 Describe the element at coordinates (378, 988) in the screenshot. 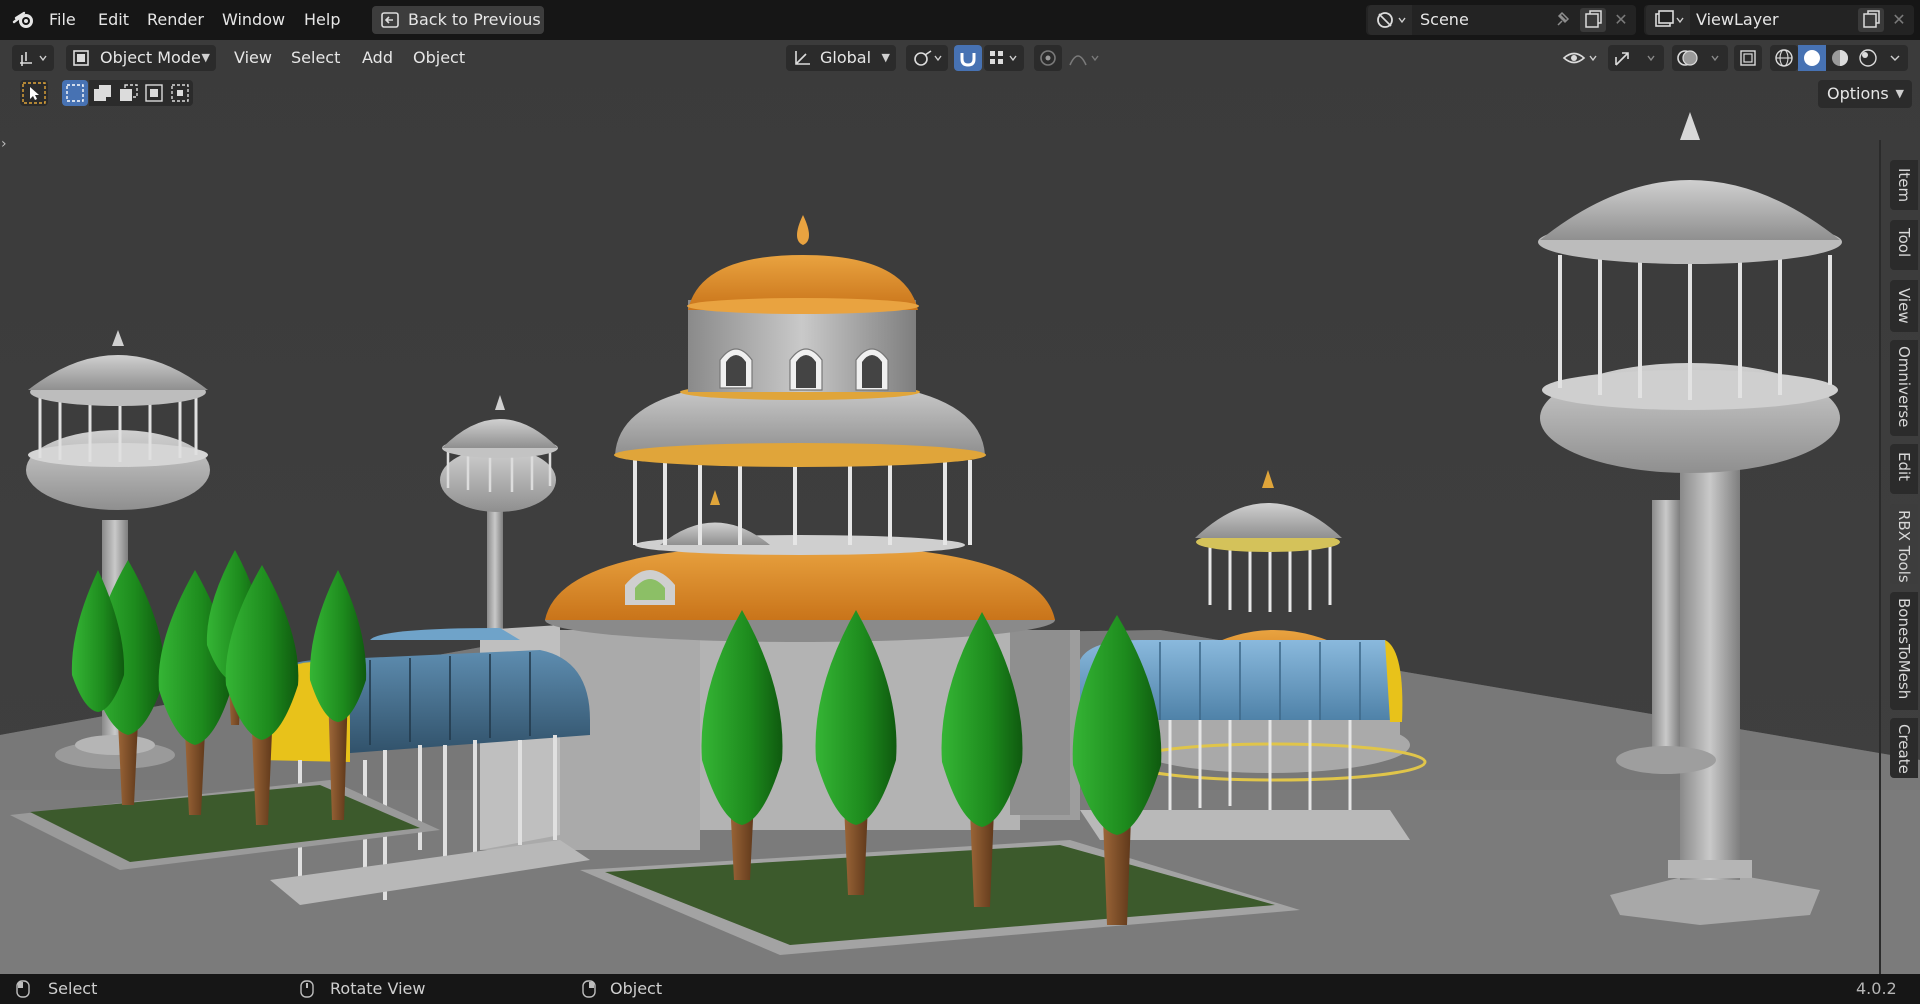

I see `status-rotate-label: Rotate View` at that location.